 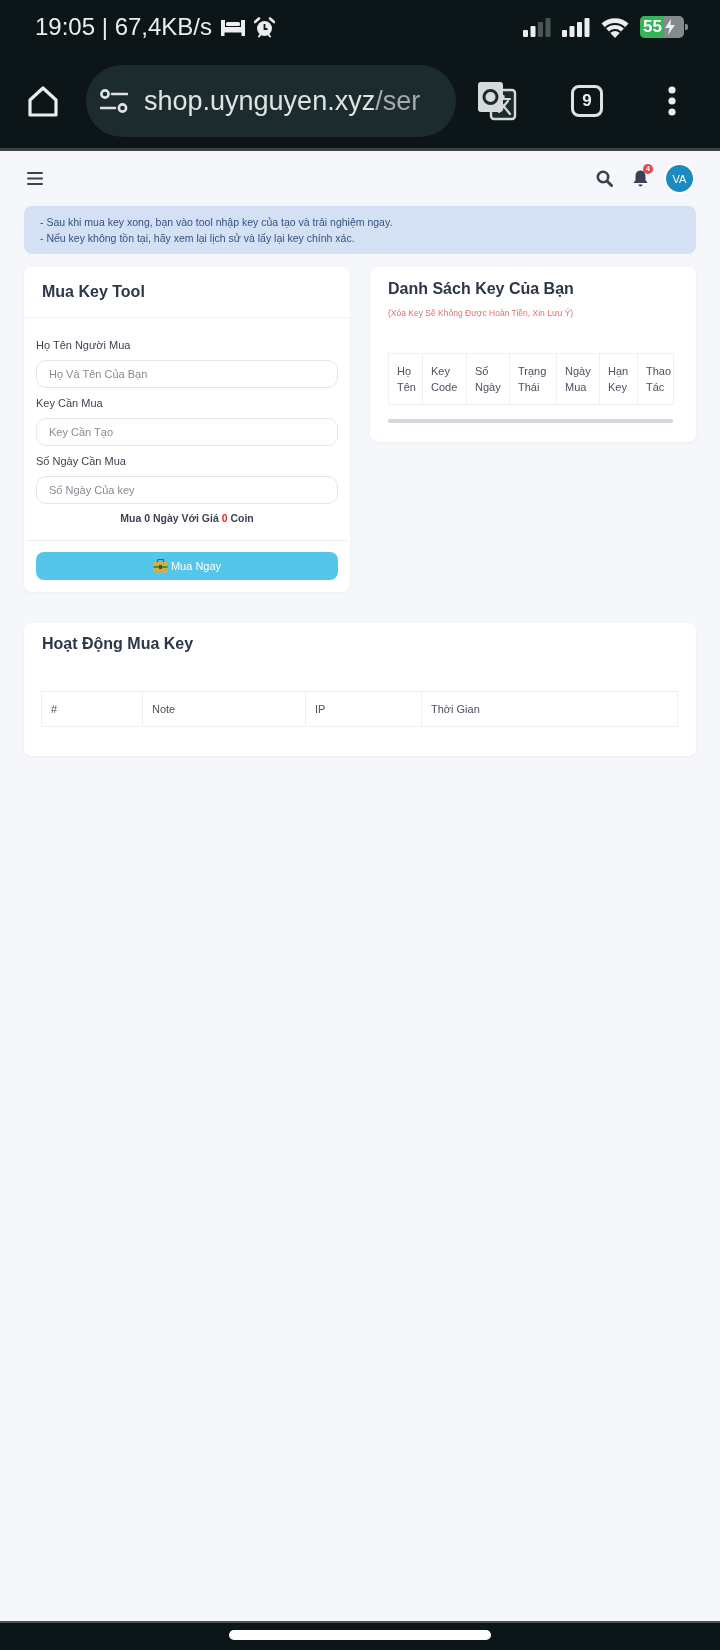 I want to click on column-header: Thao Tác, so click(x=655, y=379).